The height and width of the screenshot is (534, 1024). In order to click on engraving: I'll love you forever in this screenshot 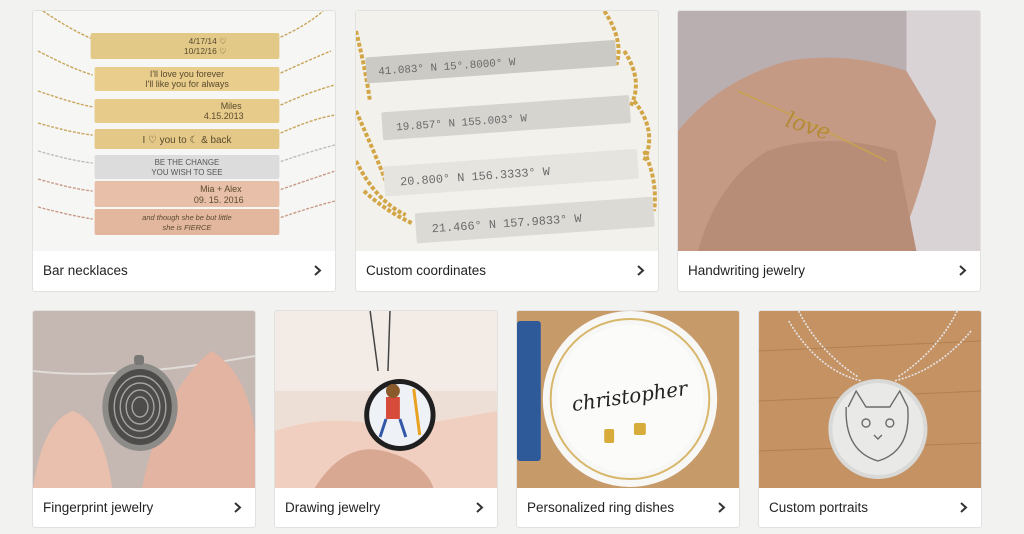, I will do `click(187, 74)`.